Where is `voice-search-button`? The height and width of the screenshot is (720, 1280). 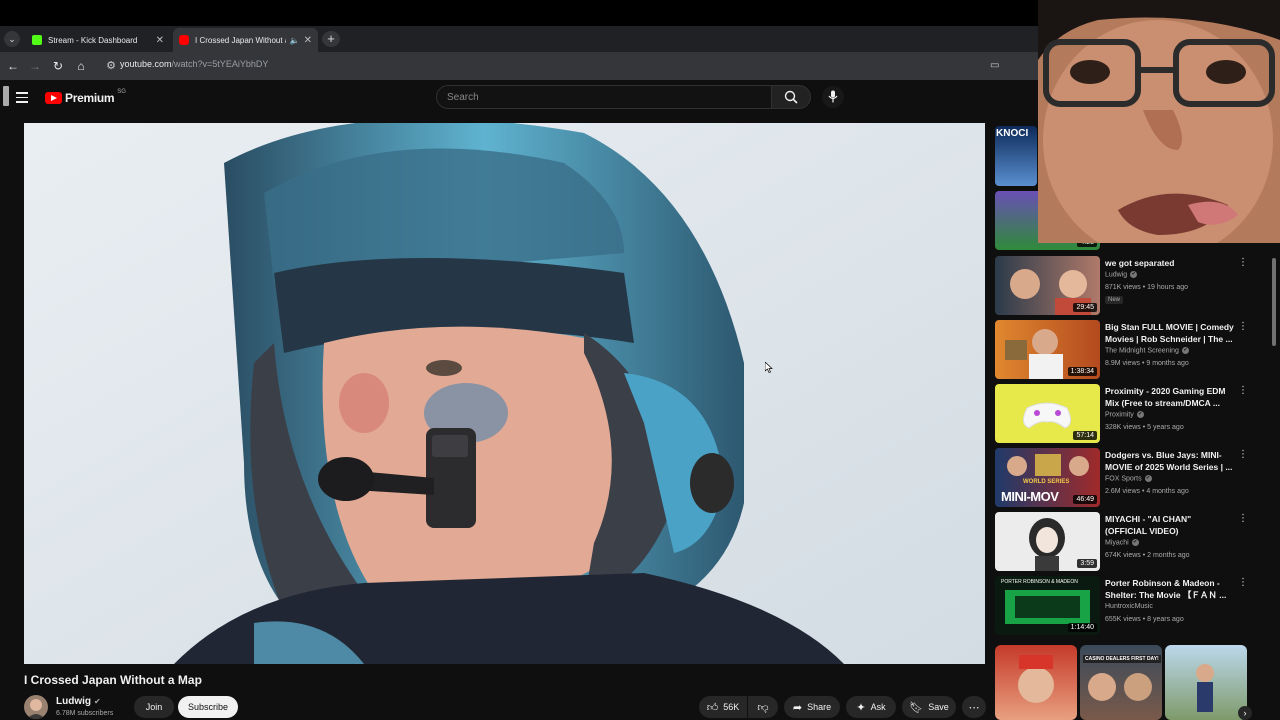 voice-search-button is located at coordinates (833, 97).